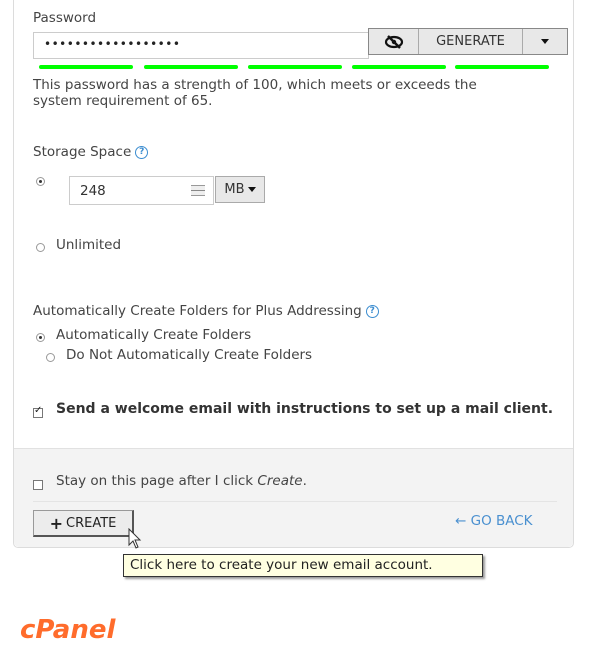 Image resolution: width=600 pixels, height=645 pixels. I want to click on mouse-cursor-icon, so click(135, 538).